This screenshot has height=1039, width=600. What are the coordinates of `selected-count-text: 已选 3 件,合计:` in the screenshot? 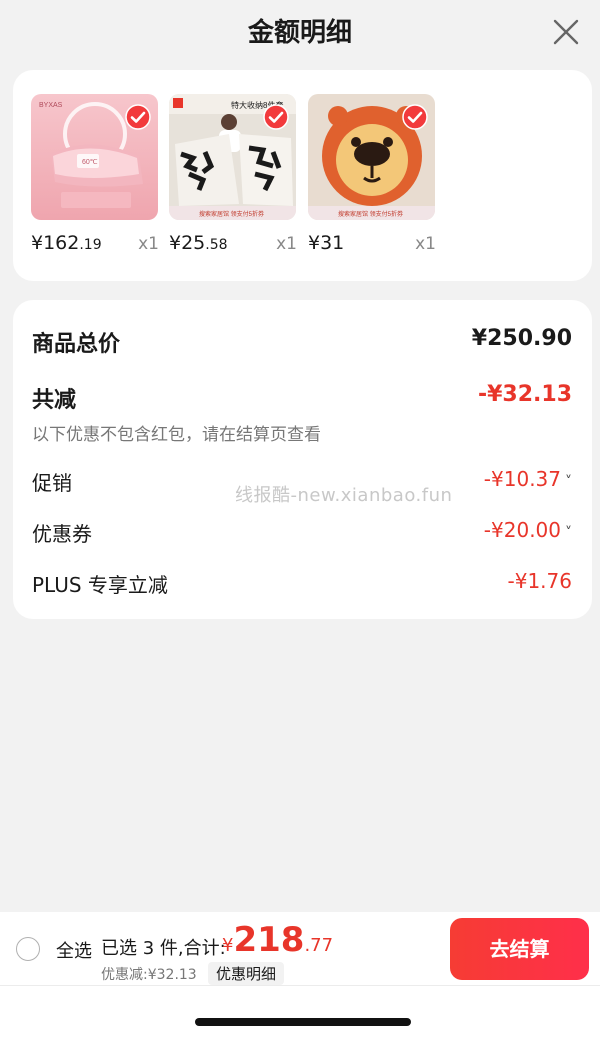 It's located at (163, 948).